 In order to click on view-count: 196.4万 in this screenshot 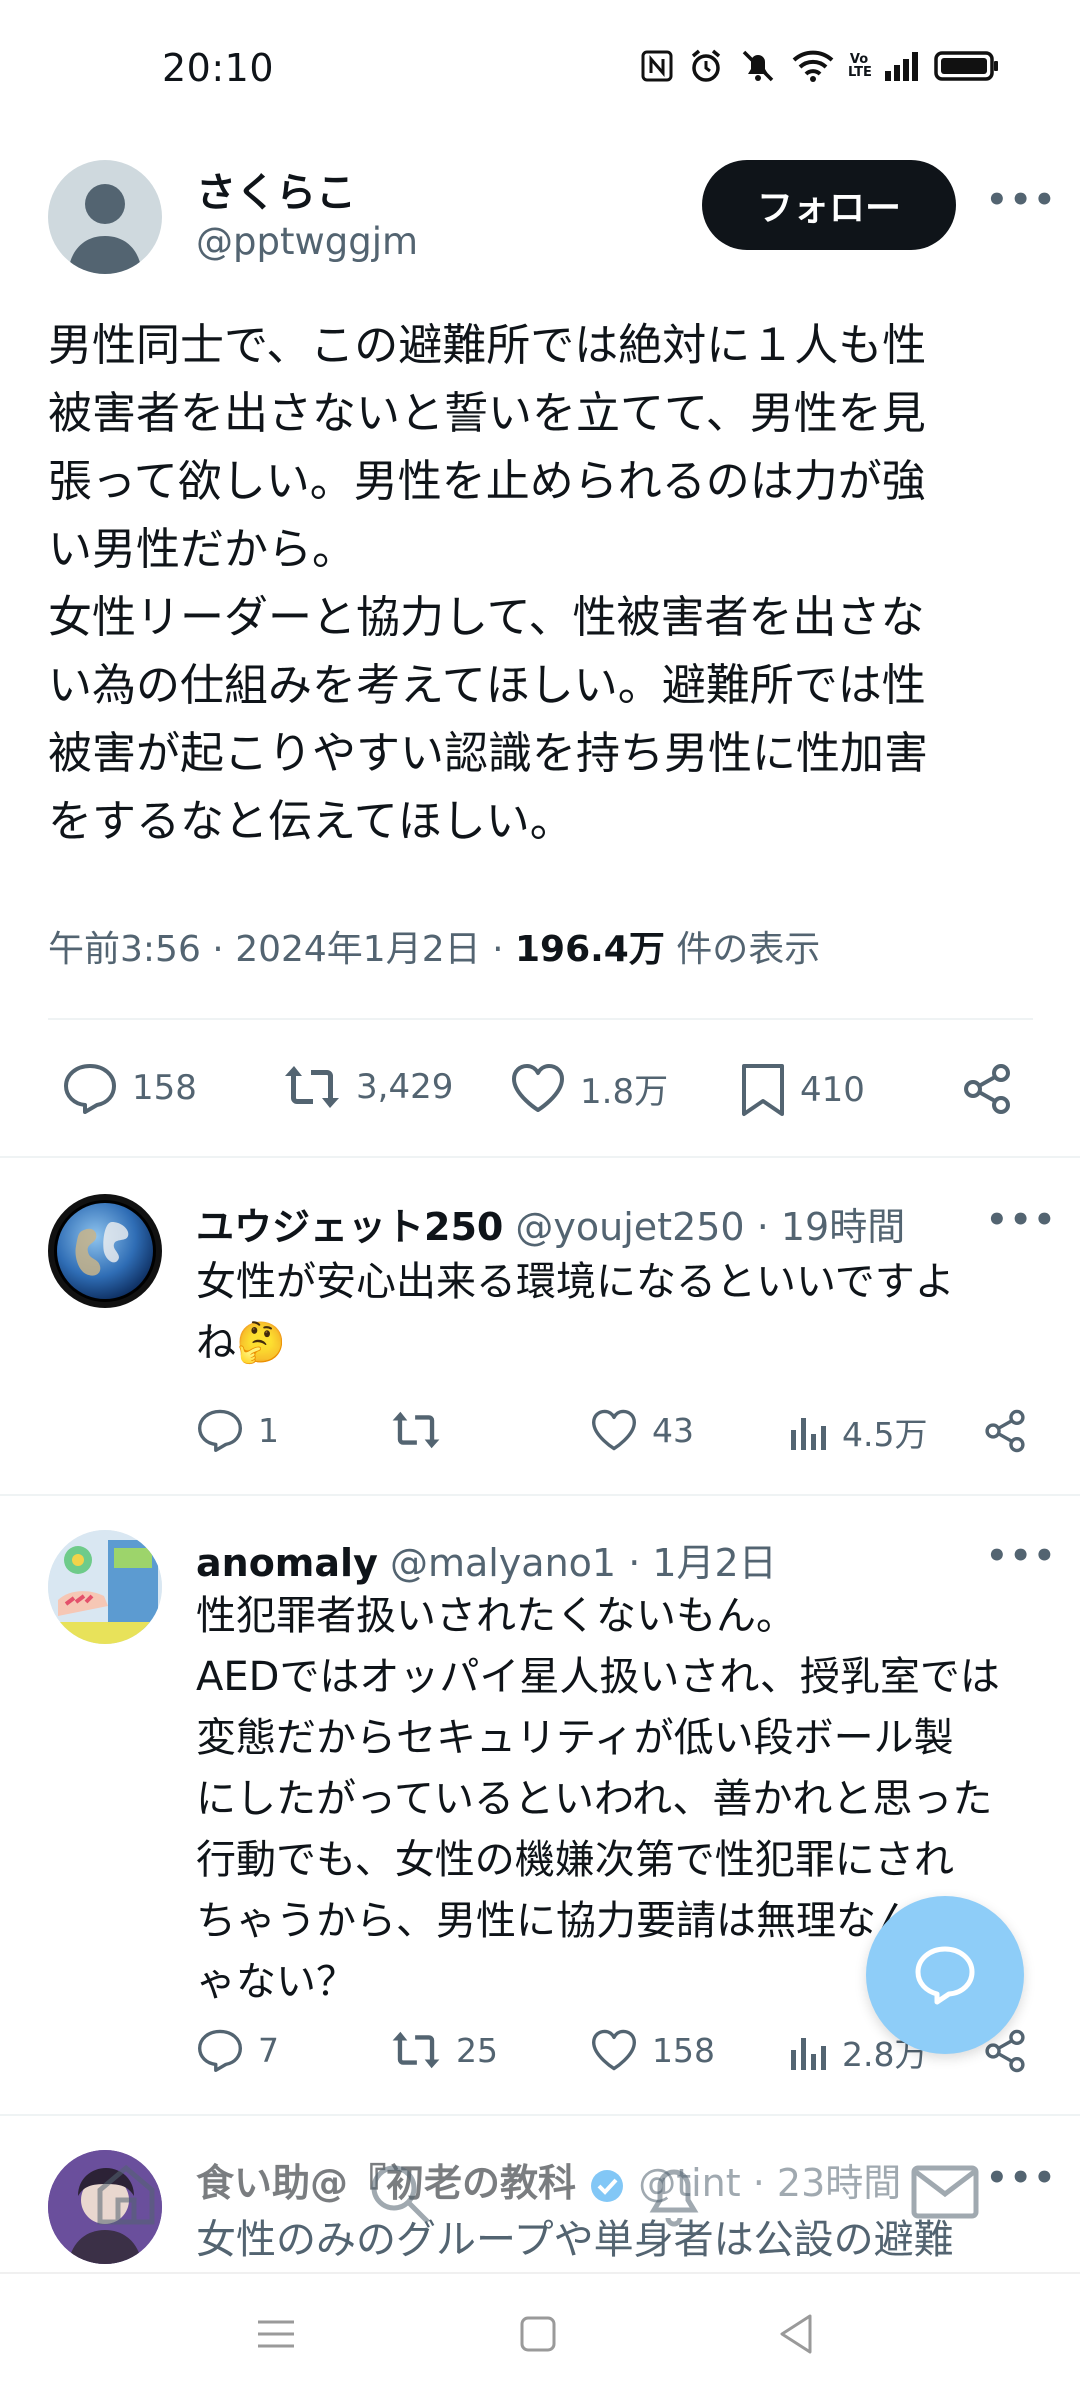, I will do `click(589, 949)`.